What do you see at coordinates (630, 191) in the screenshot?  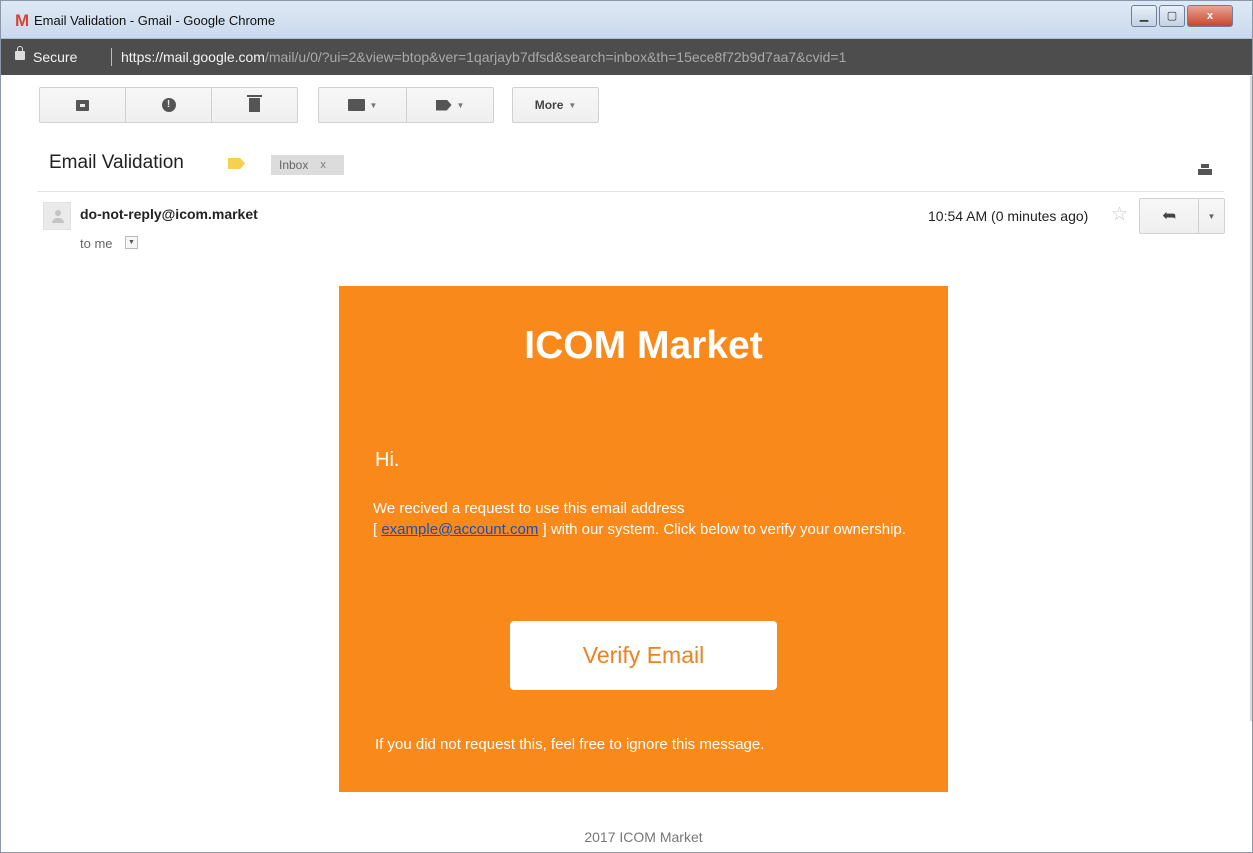 I see `header-divider` at bounding box center [630, 191].